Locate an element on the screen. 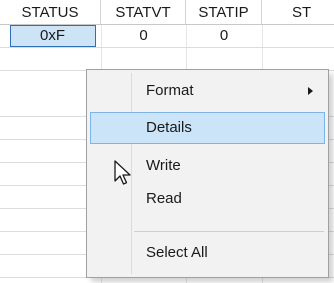 The height and width of the screenshot is (283, 334). grid-header-row: STATUS STATVT STATIP ST is located at coordinates (167, 12).